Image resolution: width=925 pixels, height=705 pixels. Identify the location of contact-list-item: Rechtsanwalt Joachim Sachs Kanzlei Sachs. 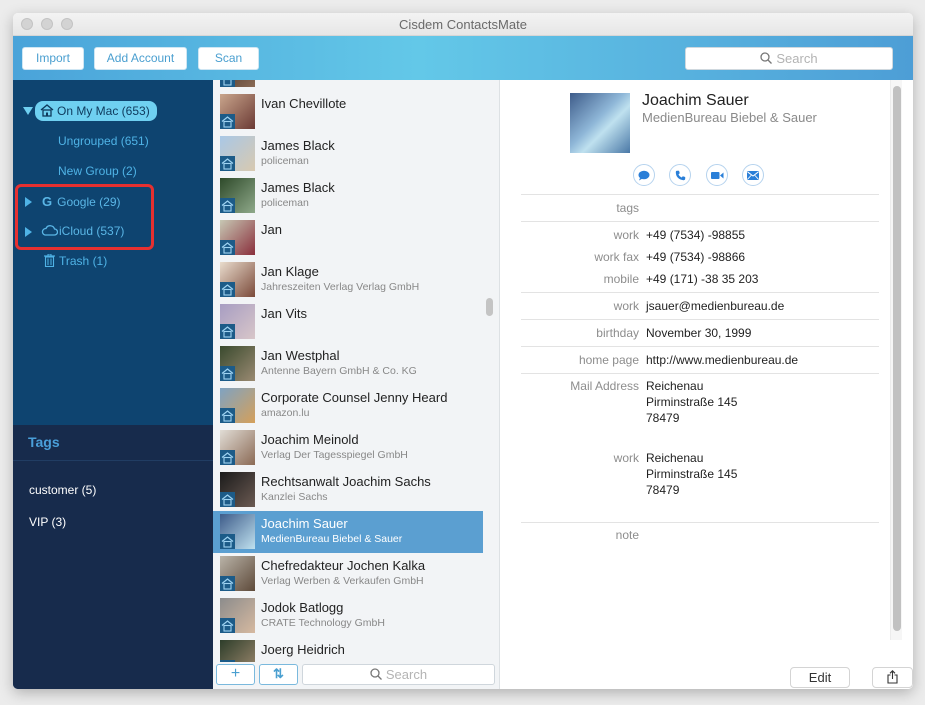
(348, 490).